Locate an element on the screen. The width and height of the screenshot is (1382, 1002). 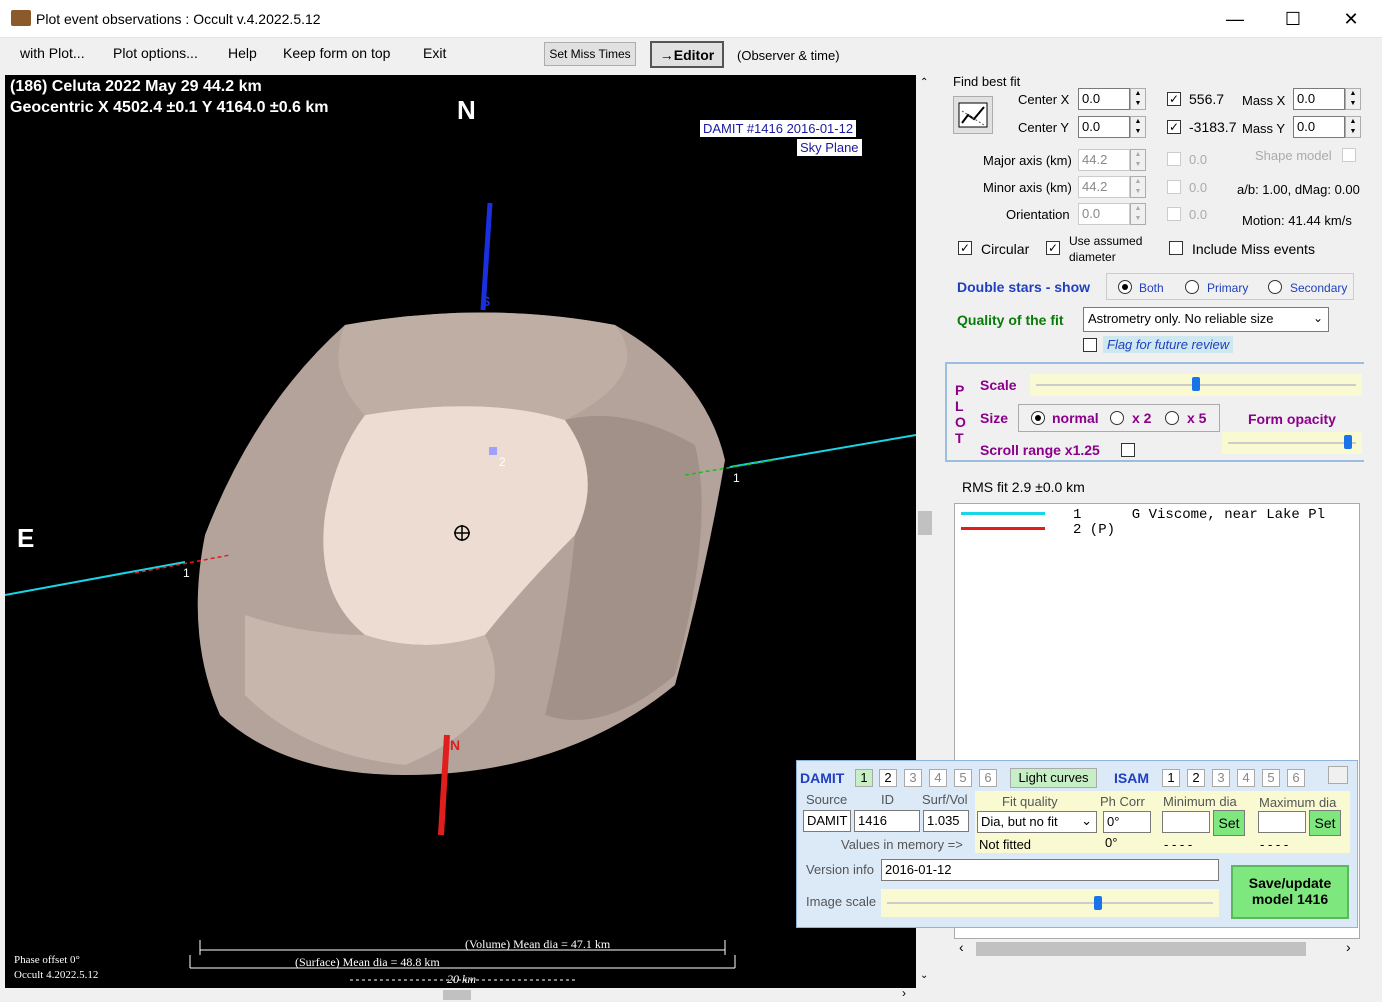
scroll-down-icon: ⌄ is located at coordinates (924, 975).